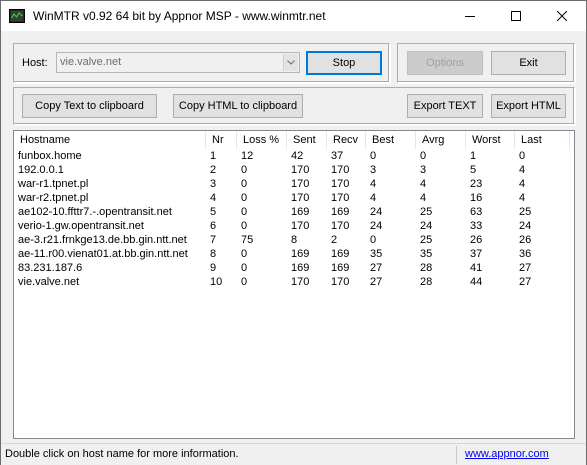 The image size is (587, 465). What do you see at coordinates (476, 268) in the screenshot?
I see `table-cell: 41` at bounding box center [476, 268].